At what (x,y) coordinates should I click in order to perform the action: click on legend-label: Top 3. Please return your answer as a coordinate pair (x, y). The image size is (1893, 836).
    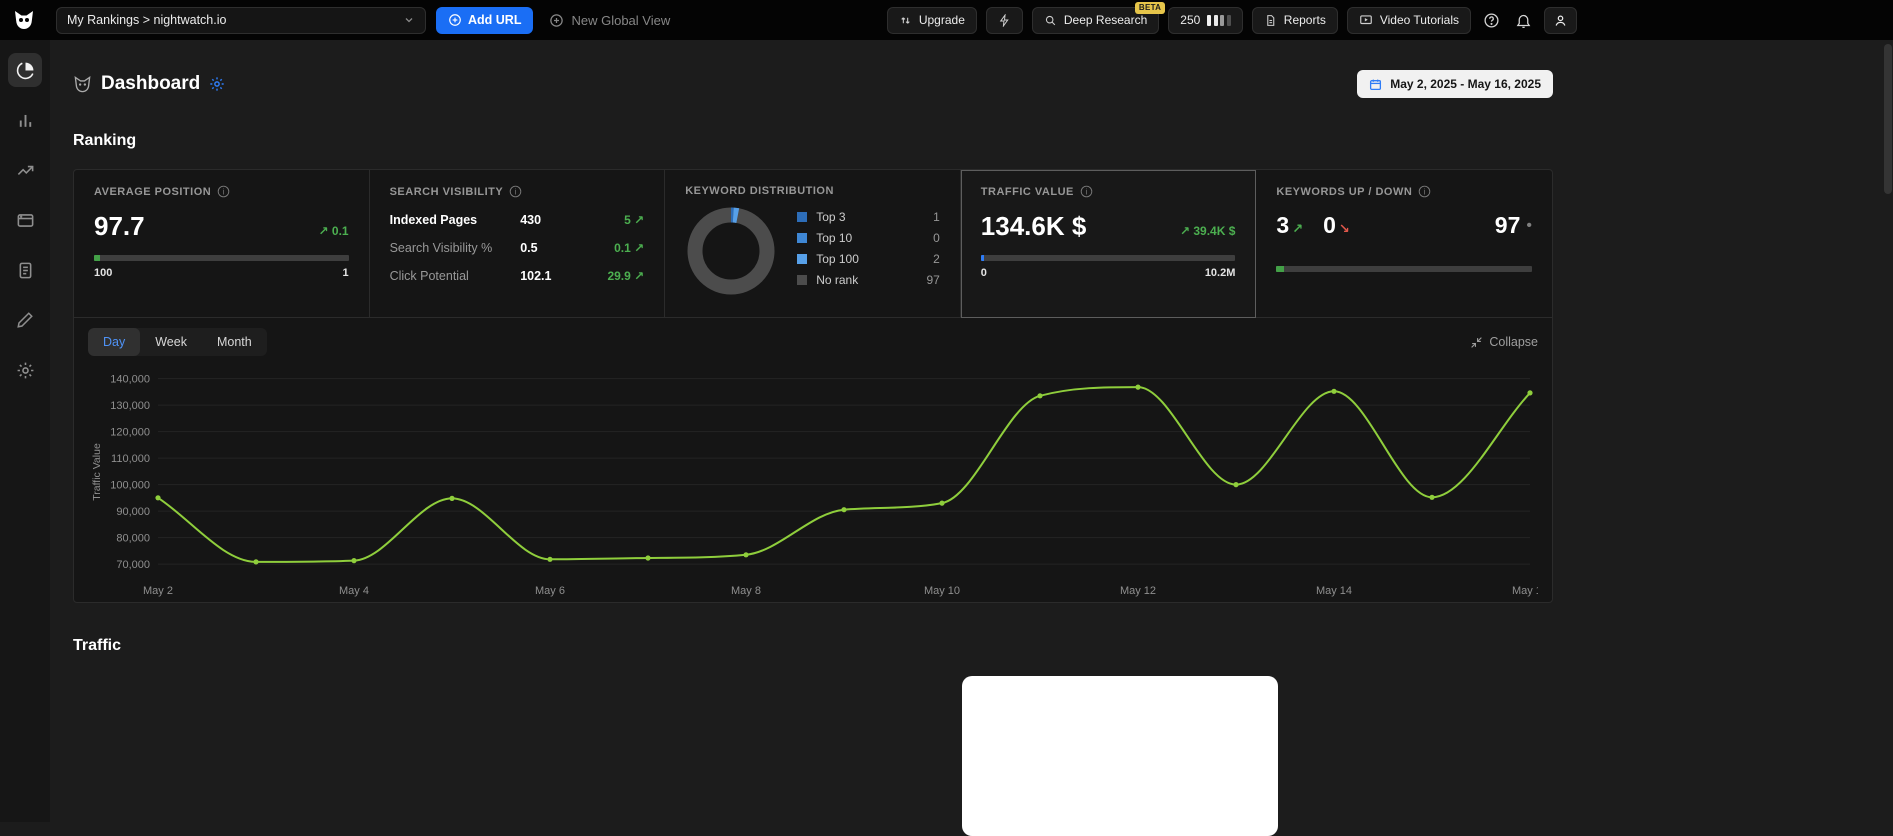
    Looking at the image, I should click on (831, 217).